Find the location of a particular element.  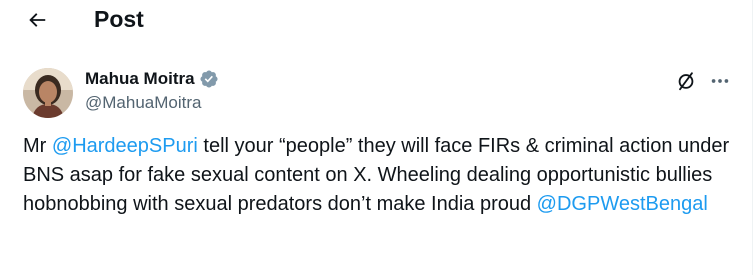

verified-badge-icon is located at coordinates (209, 79).